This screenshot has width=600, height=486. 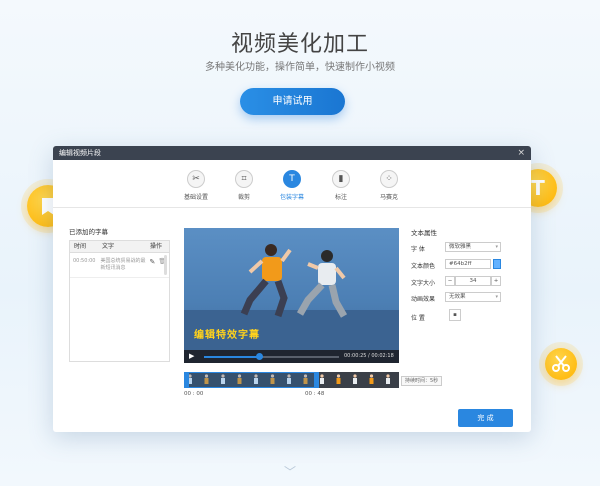 What do you see at coordinates (423, 266) in the screenshot?
I see `color-label: 文本颜色` at bounding box center [423, 266].